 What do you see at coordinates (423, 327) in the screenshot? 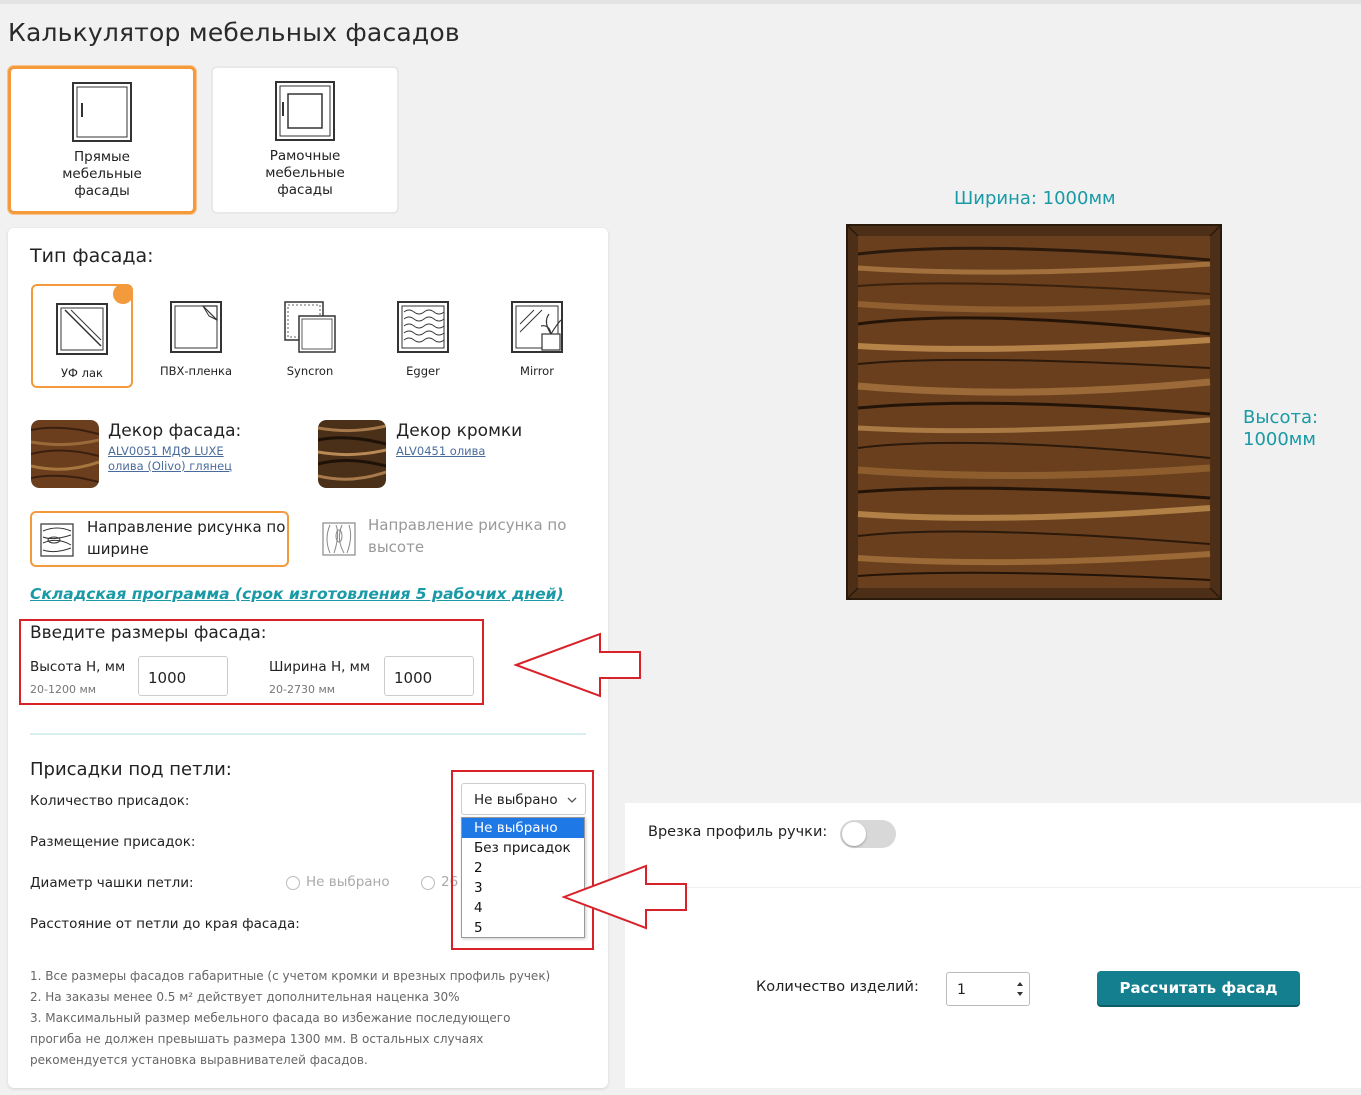
I see `egger-icon` at bounding box center [423, 327].